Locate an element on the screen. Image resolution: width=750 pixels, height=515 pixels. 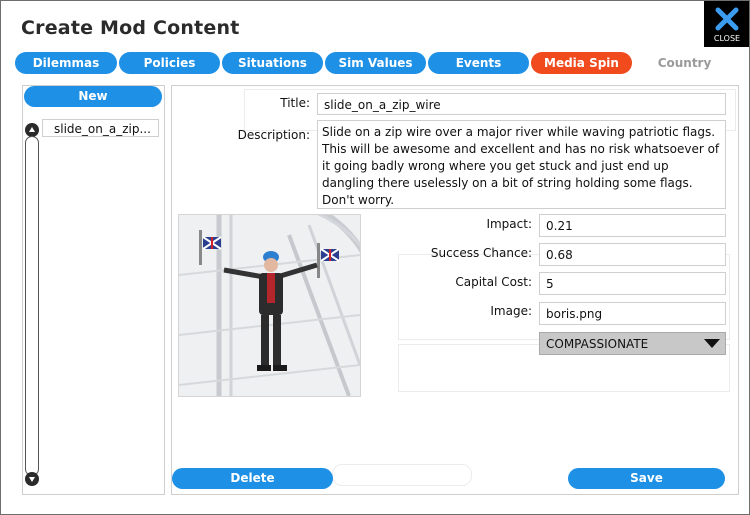
scroll-down-button is located at coordinates (32, 479).